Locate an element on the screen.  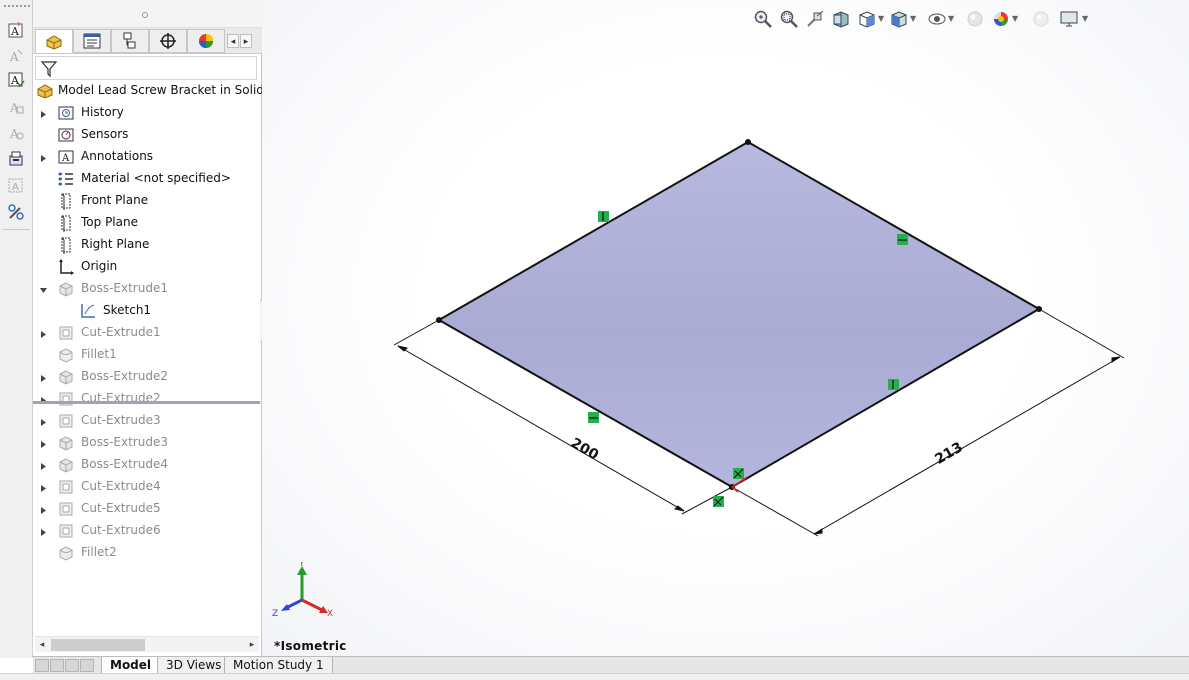
tree-item-cut-extrude6: Cut-Extrude6 is located at coordinates (147, 531).